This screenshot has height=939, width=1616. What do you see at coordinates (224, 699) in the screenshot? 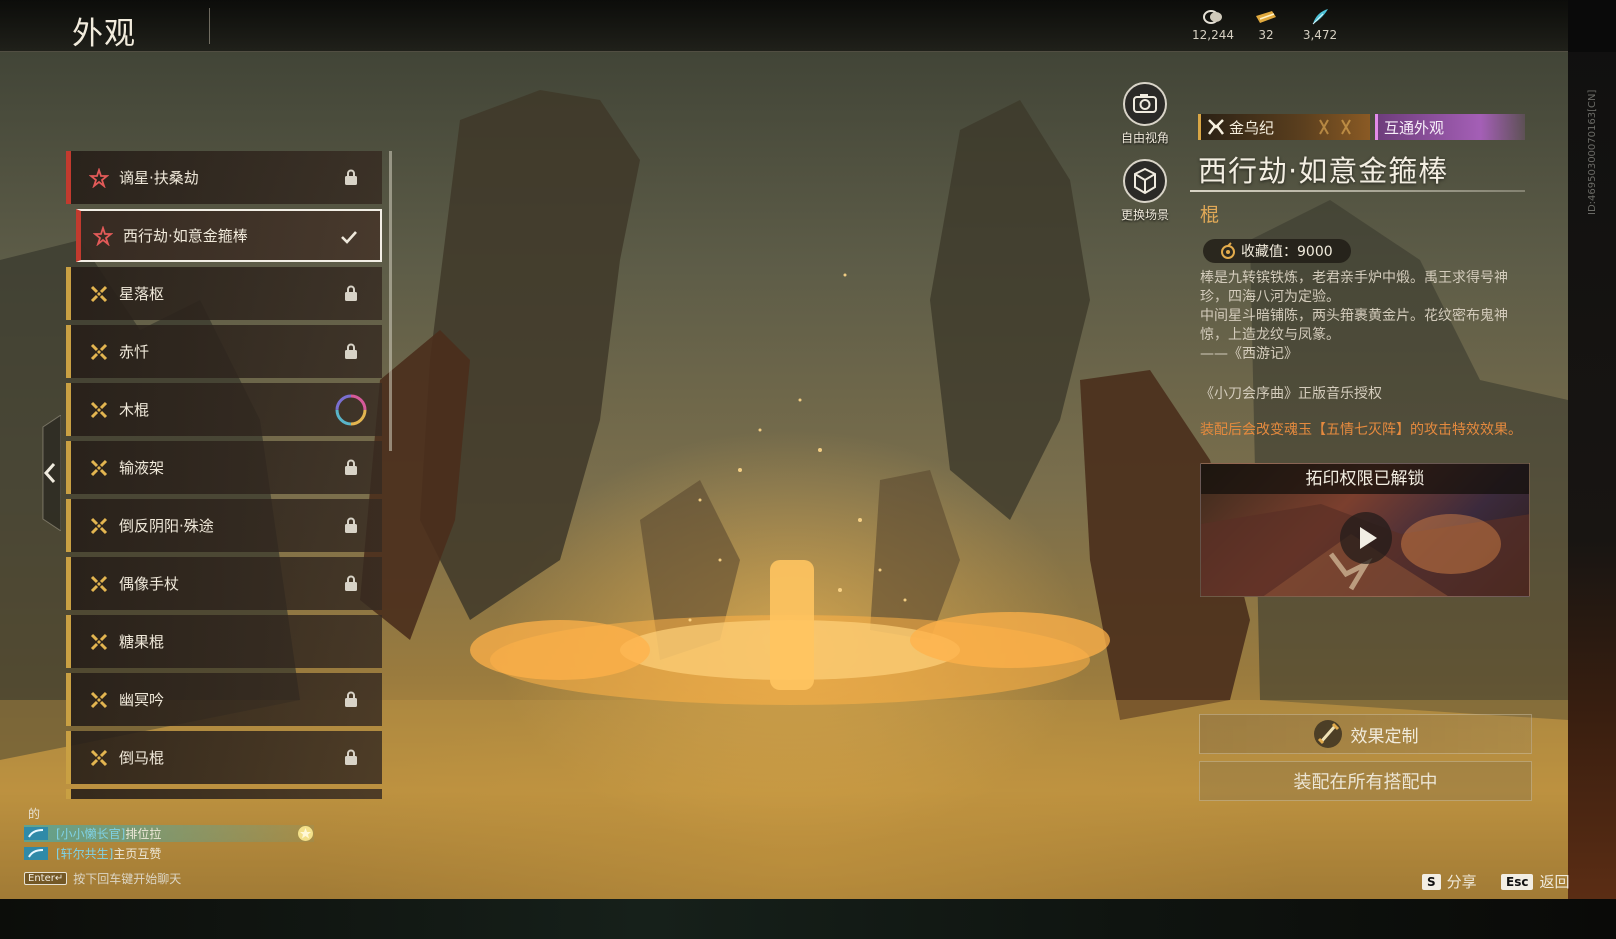
I see `list-item: 幽冥吟` at bounding box center [224, 699].